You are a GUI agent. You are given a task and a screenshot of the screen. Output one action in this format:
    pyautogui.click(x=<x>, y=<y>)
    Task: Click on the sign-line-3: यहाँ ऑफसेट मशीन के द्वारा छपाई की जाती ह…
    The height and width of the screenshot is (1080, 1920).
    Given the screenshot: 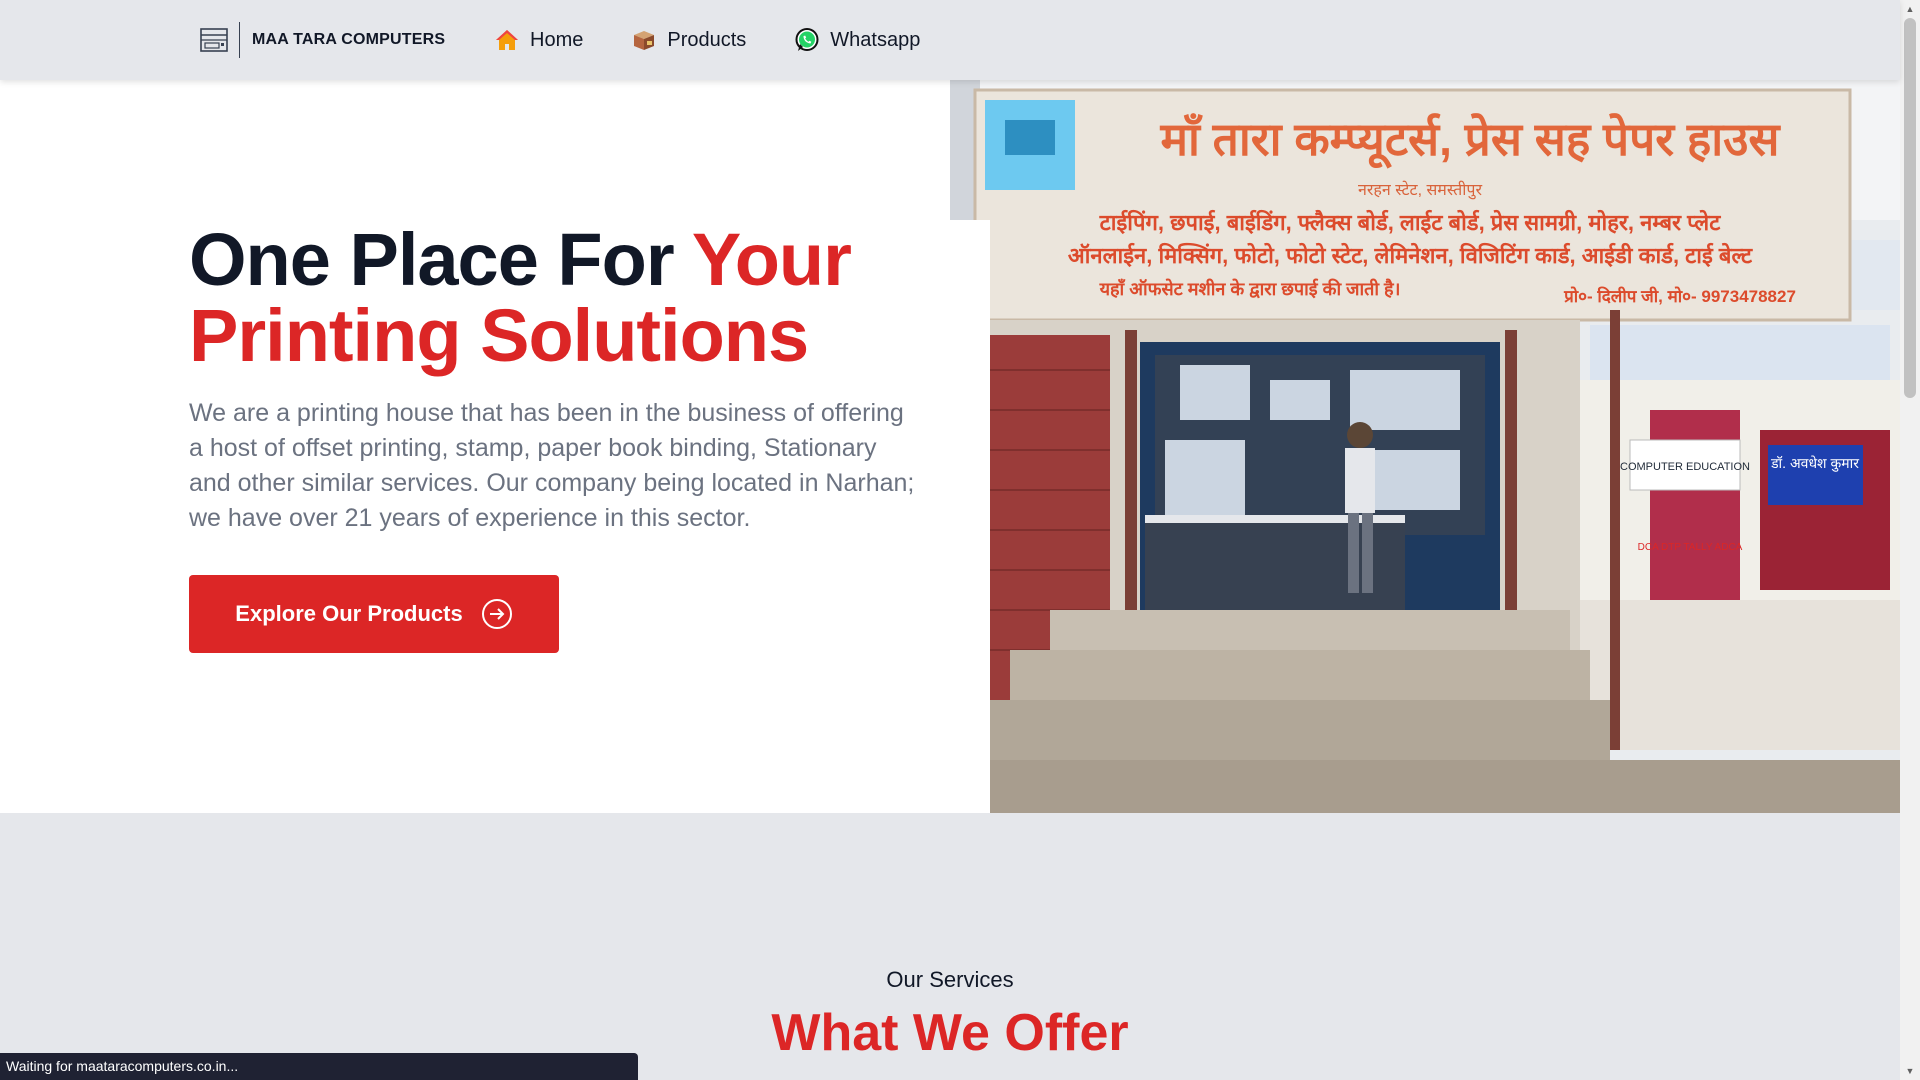 What is the action you would take?
    pyautogui.click(x=1250, y=288)
    